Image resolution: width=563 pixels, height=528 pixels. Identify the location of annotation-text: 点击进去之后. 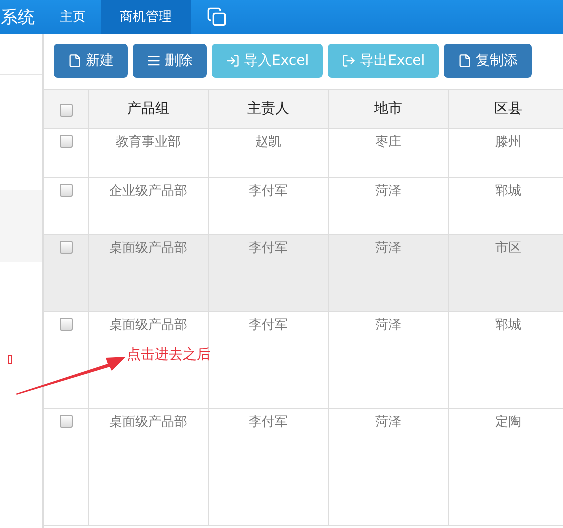
(169, 355).